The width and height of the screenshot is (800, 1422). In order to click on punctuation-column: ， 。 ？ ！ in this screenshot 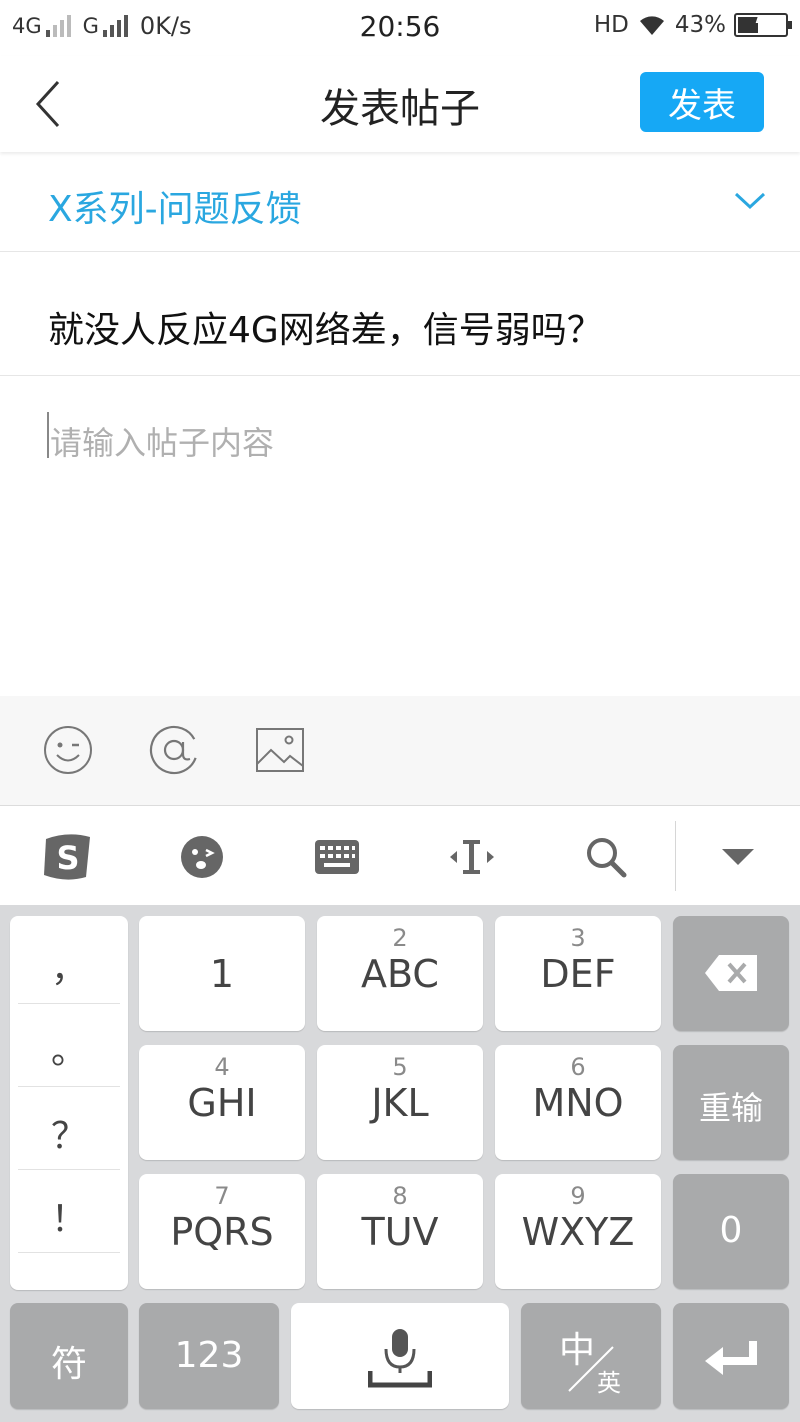, I will do `click(69, 1103)`.